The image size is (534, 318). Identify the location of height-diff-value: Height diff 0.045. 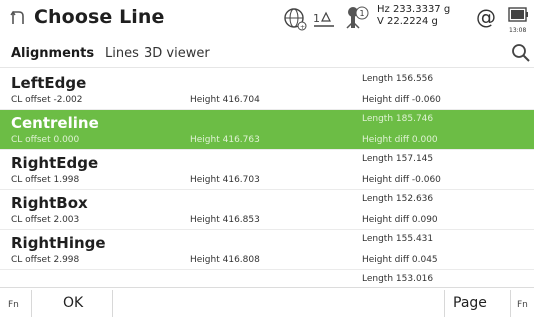
(400, 260).